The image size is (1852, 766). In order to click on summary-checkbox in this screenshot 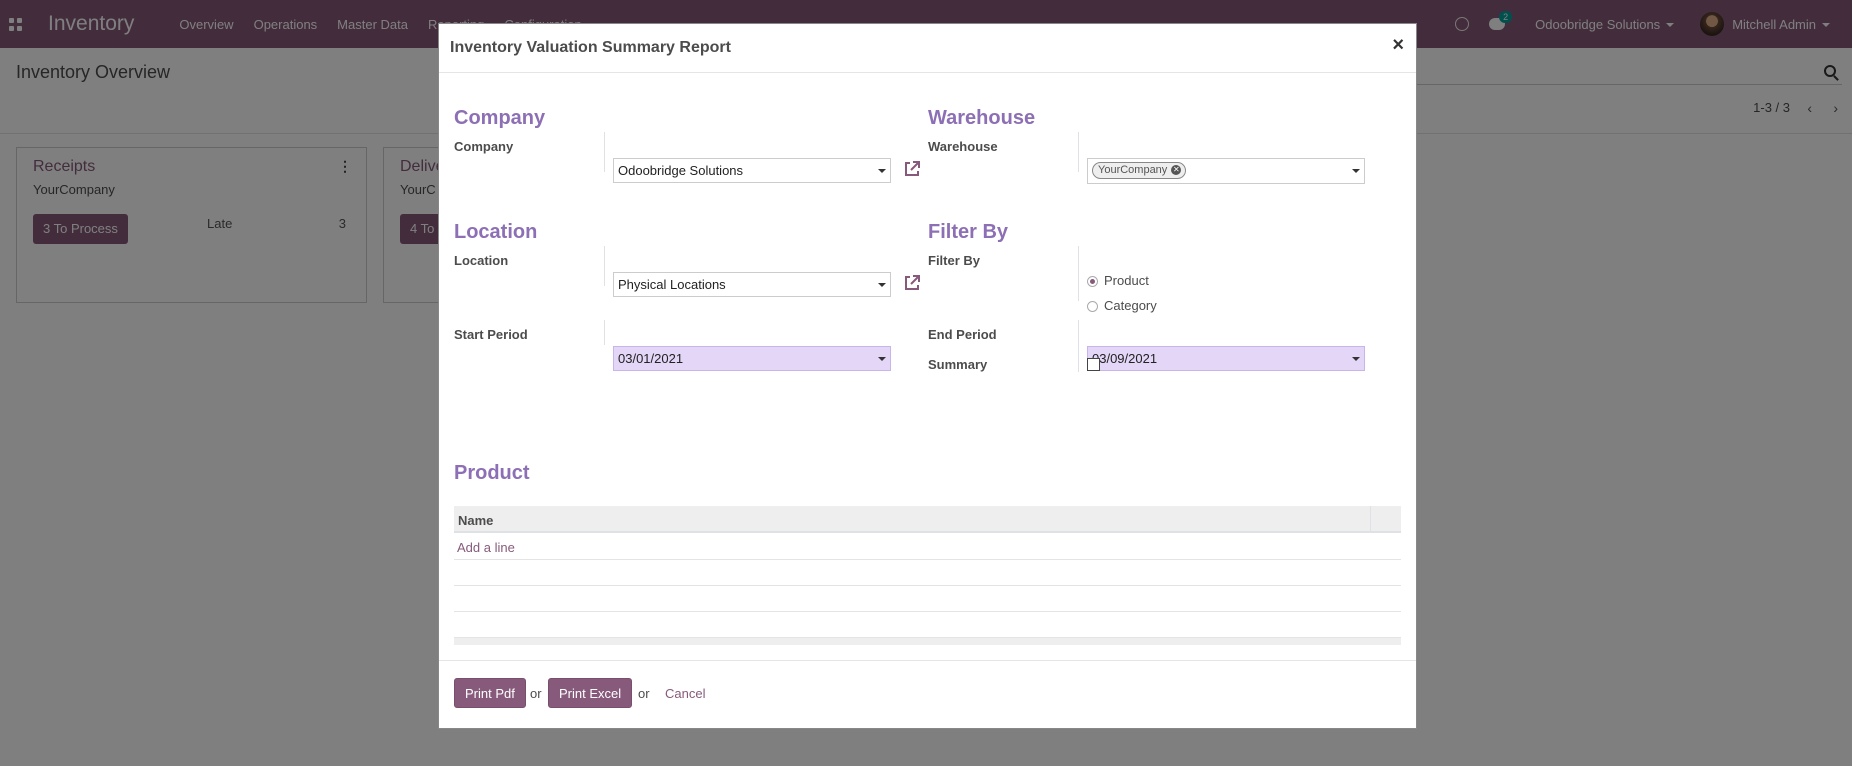, I will do `click(1093, 364)`.